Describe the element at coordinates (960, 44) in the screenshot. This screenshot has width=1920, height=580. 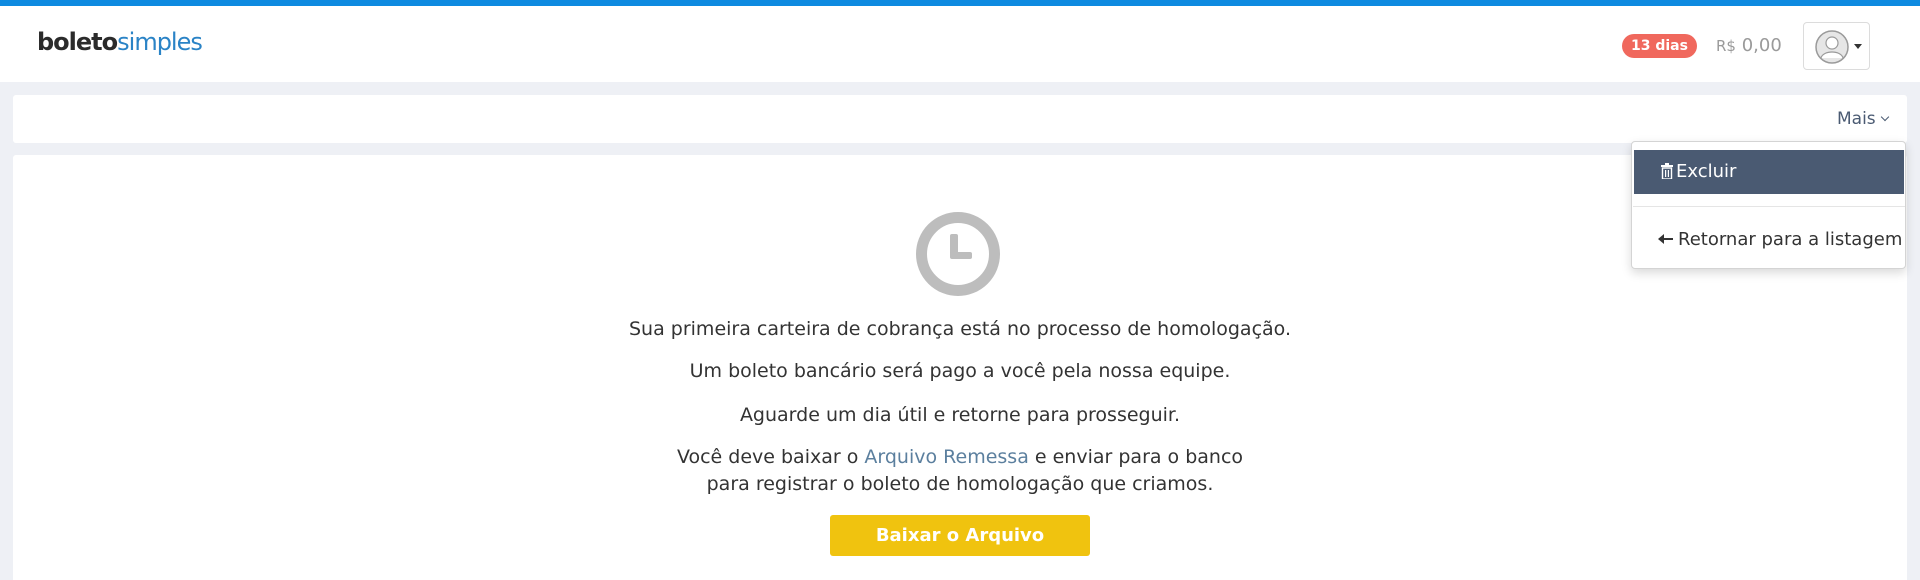
I see `top-header: boletosimples 13 dias R$ 0,00` at that location.